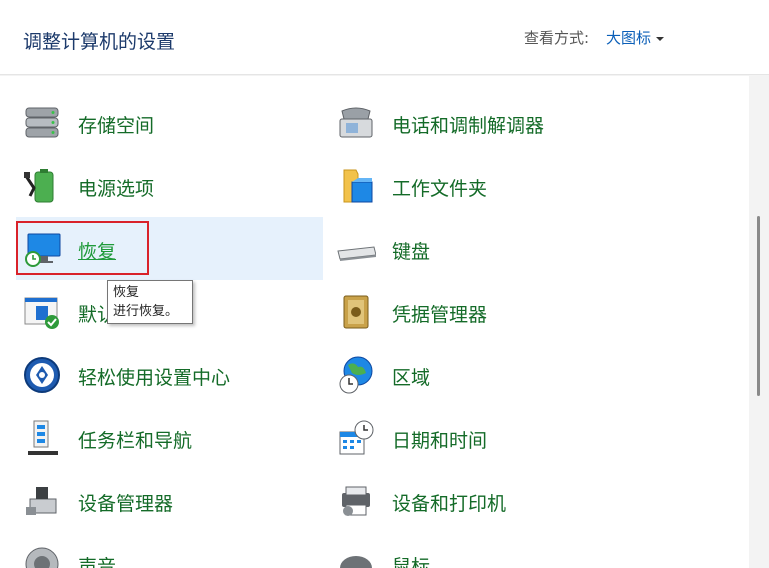 This screenshot has width=769, height=568. I want to click on item-date-time: 日期和时间, so click(483, 437).